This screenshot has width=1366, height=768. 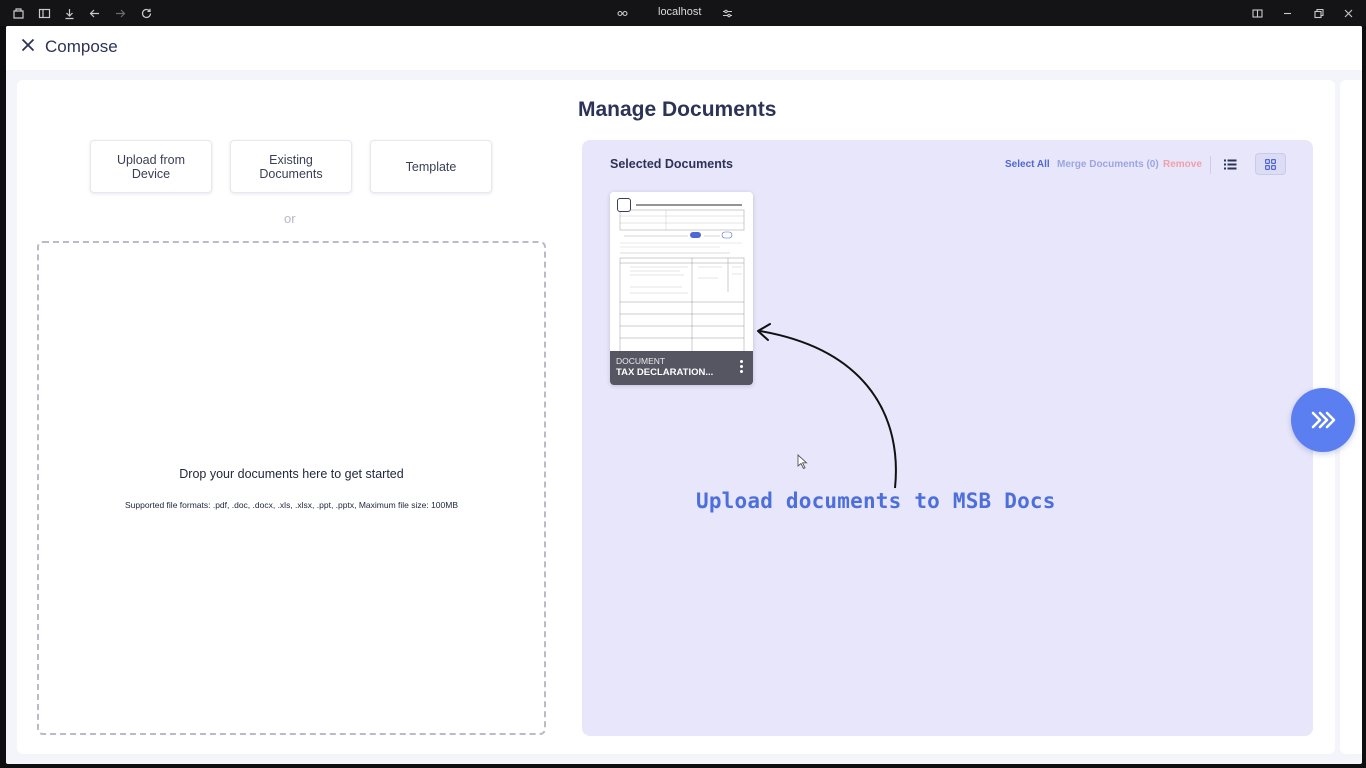 I want to click on mouse-cursor-icon, so click(x=802, y=462).